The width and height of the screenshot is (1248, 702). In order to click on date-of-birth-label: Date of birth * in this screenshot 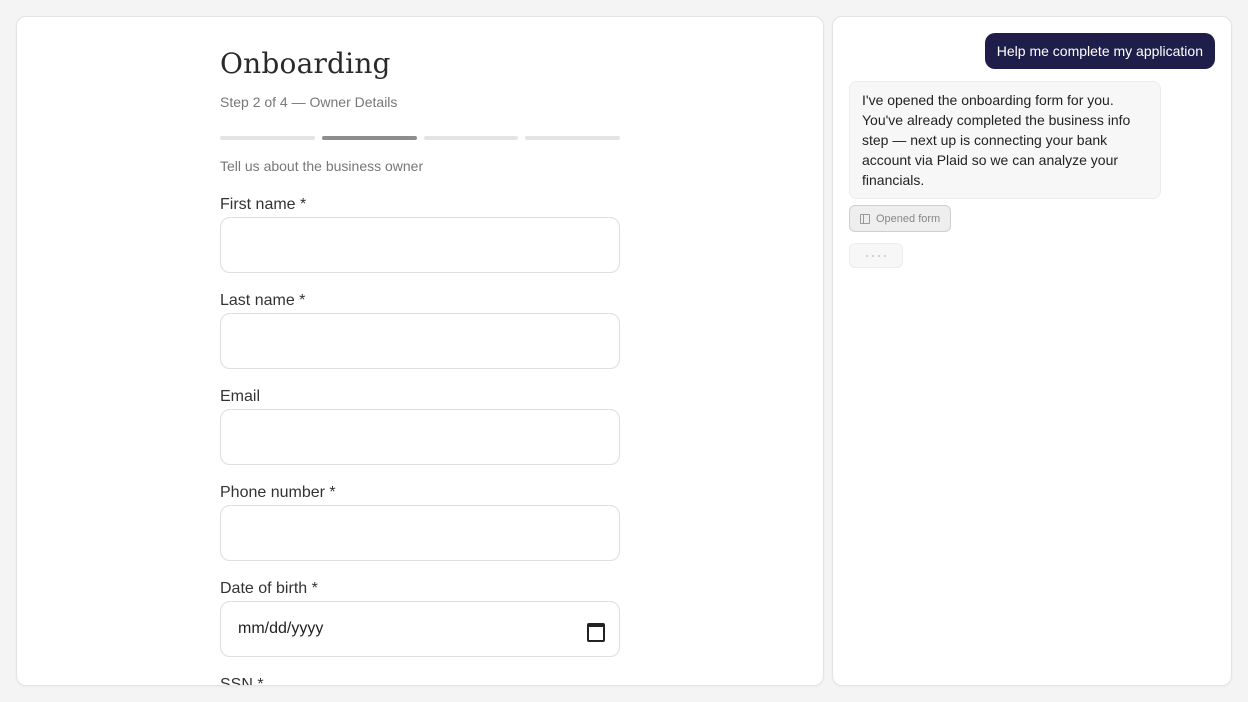, I will do `click(269, 588)`.